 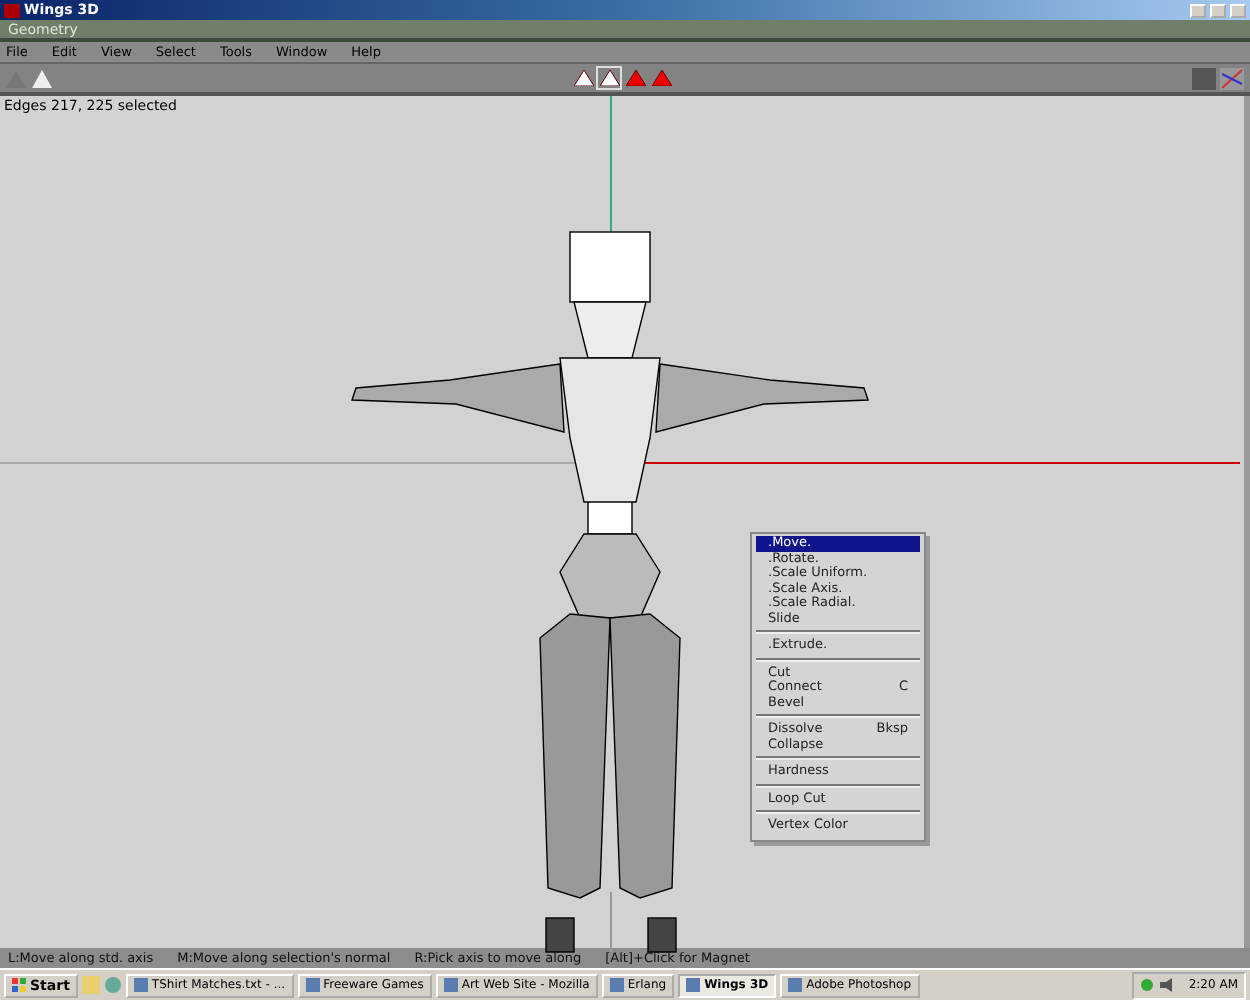 What do you see at coordinates (1198, 10) in the screenshot?
I see `minimize-button` at bounding box center [1198, 10].